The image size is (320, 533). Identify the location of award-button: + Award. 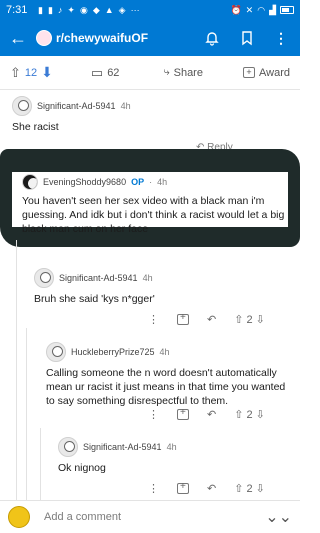
(266, 73).